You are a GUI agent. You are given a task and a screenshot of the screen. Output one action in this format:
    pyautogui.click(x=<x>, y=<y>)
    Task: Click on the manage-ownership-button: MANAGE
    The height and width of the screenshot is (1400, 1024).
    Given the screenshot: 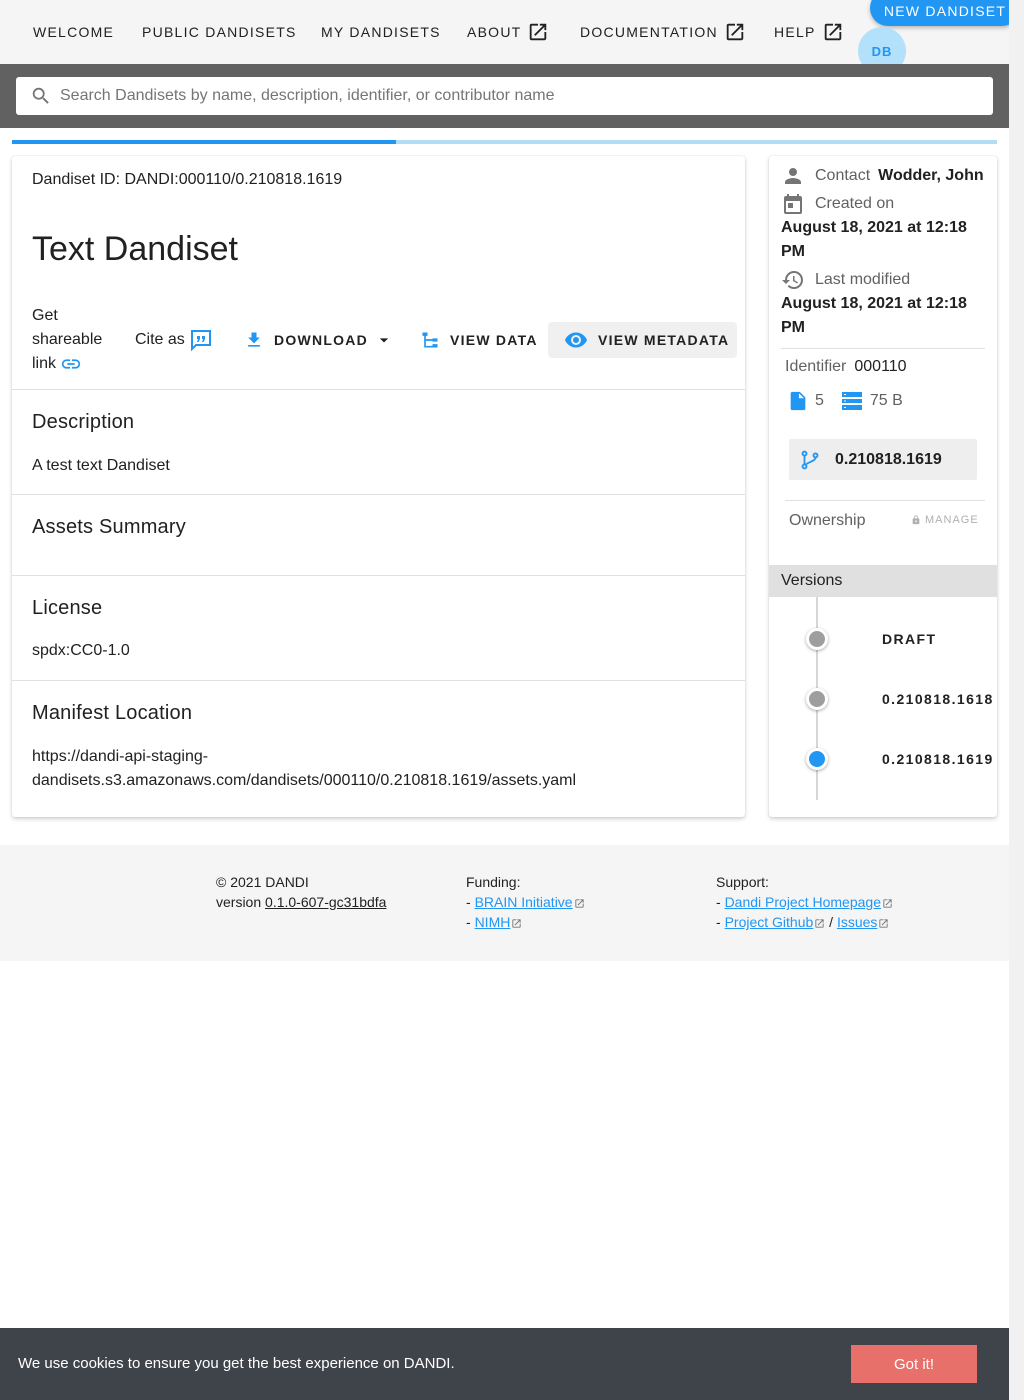 What is the action you would take?
    pyautogui.click(x=945, y=520)
    